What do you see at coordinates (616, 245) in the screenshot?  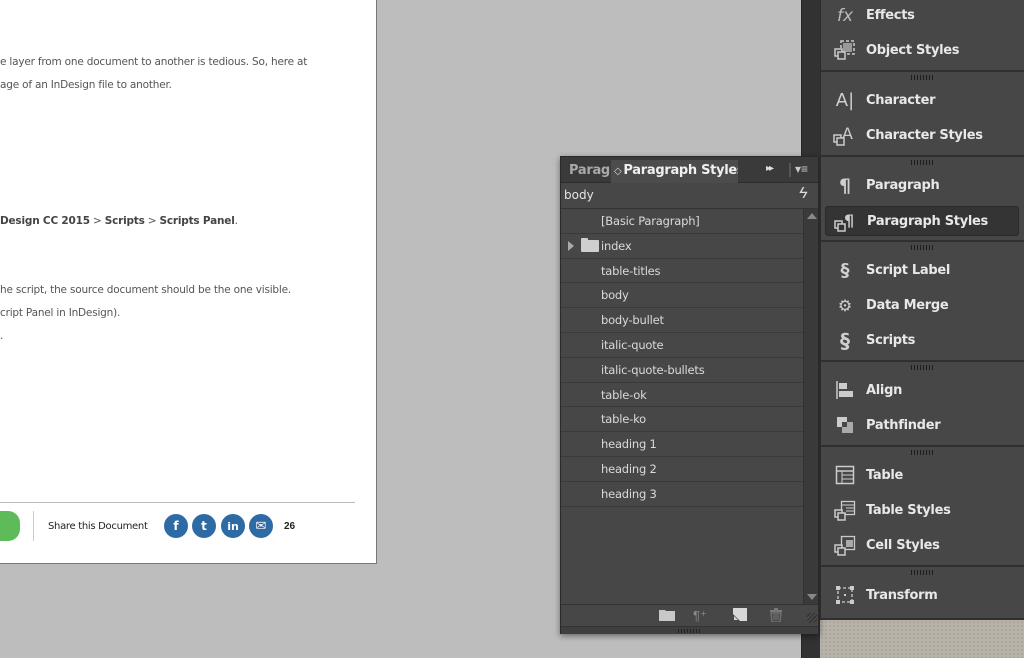 I see `style-label: index` at bounding box center [616, 245].